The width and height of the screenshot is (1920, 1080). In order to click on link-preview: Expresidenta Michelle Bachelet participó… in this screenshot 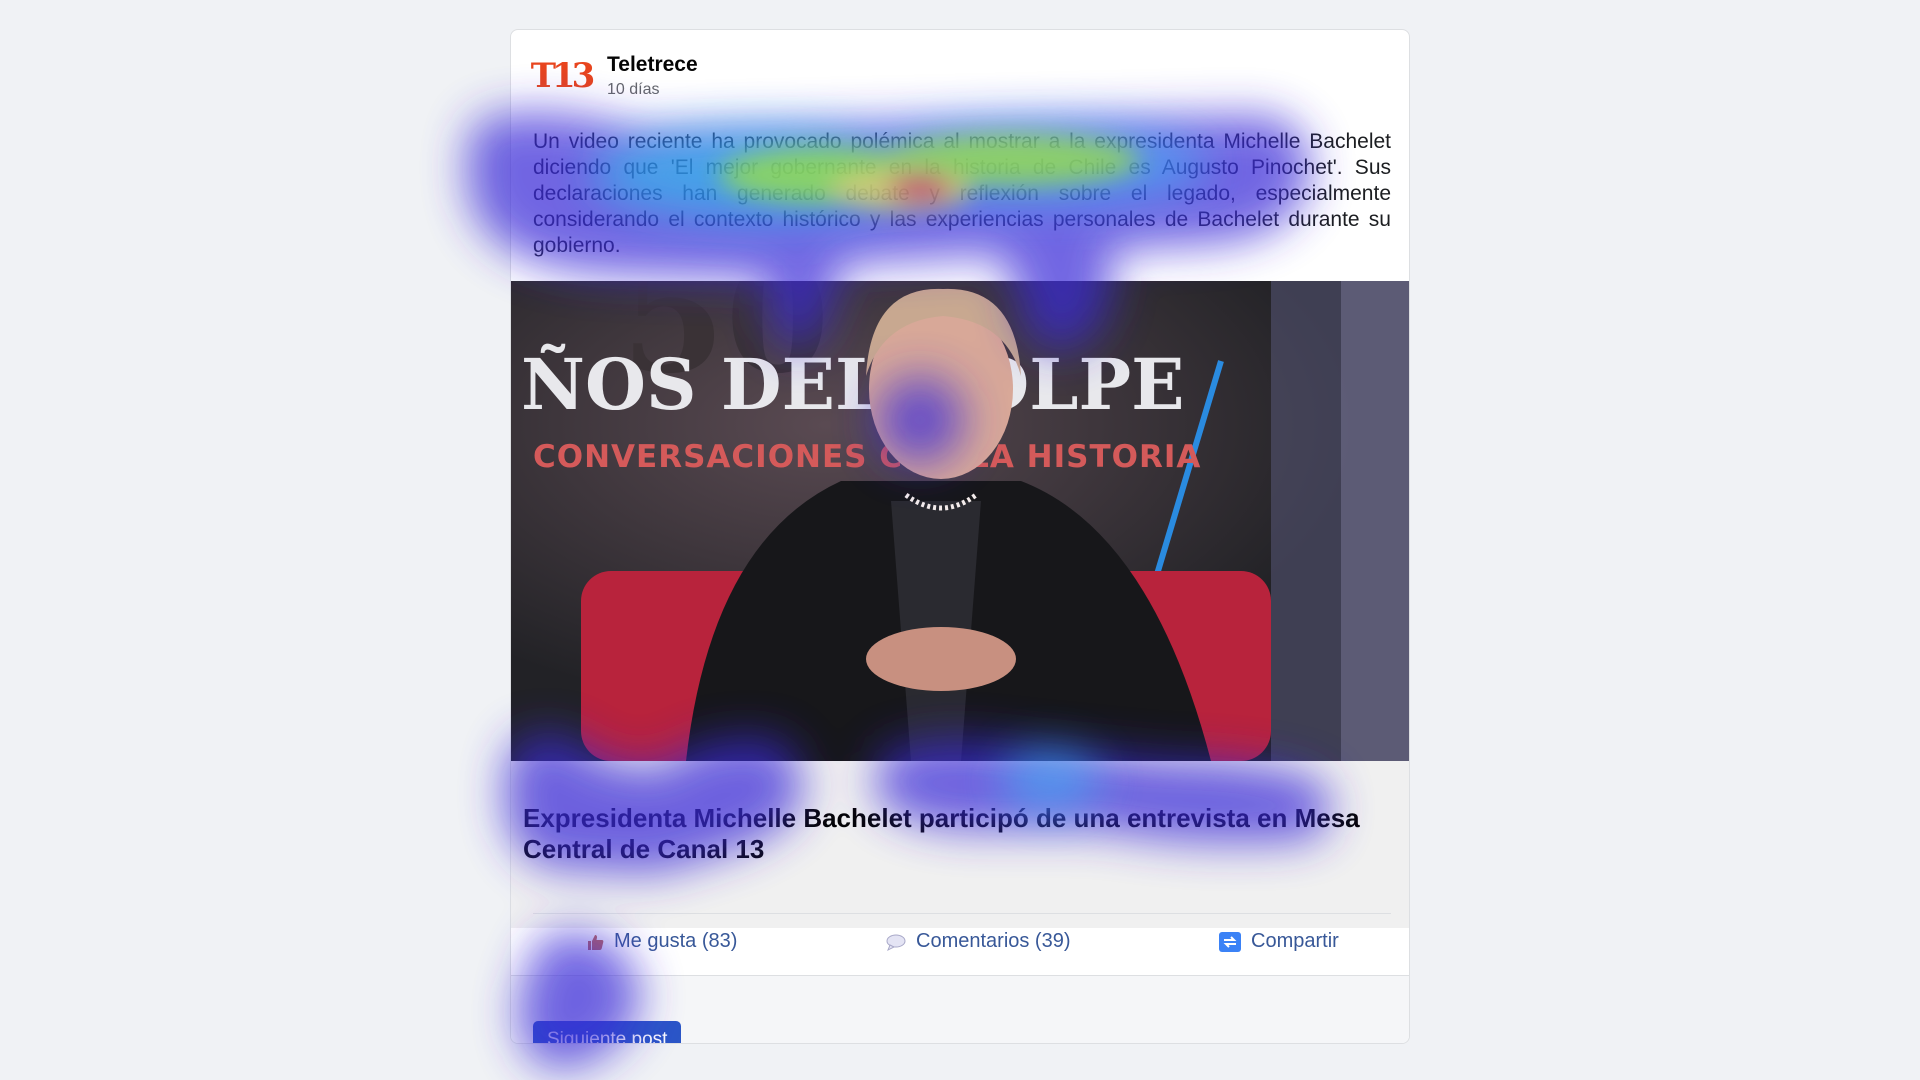, I will do `click(960, 844)`.